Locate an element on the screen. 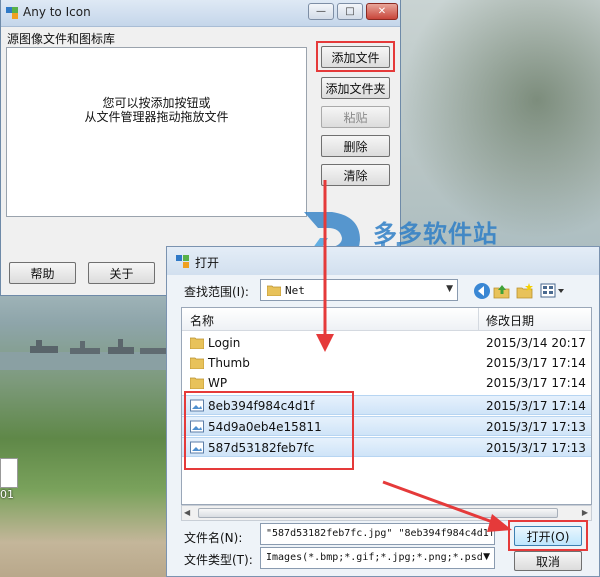 This screenshot has height=577, width=600. scroll-right-icon: ▶ is located at coordinates (585, 512).